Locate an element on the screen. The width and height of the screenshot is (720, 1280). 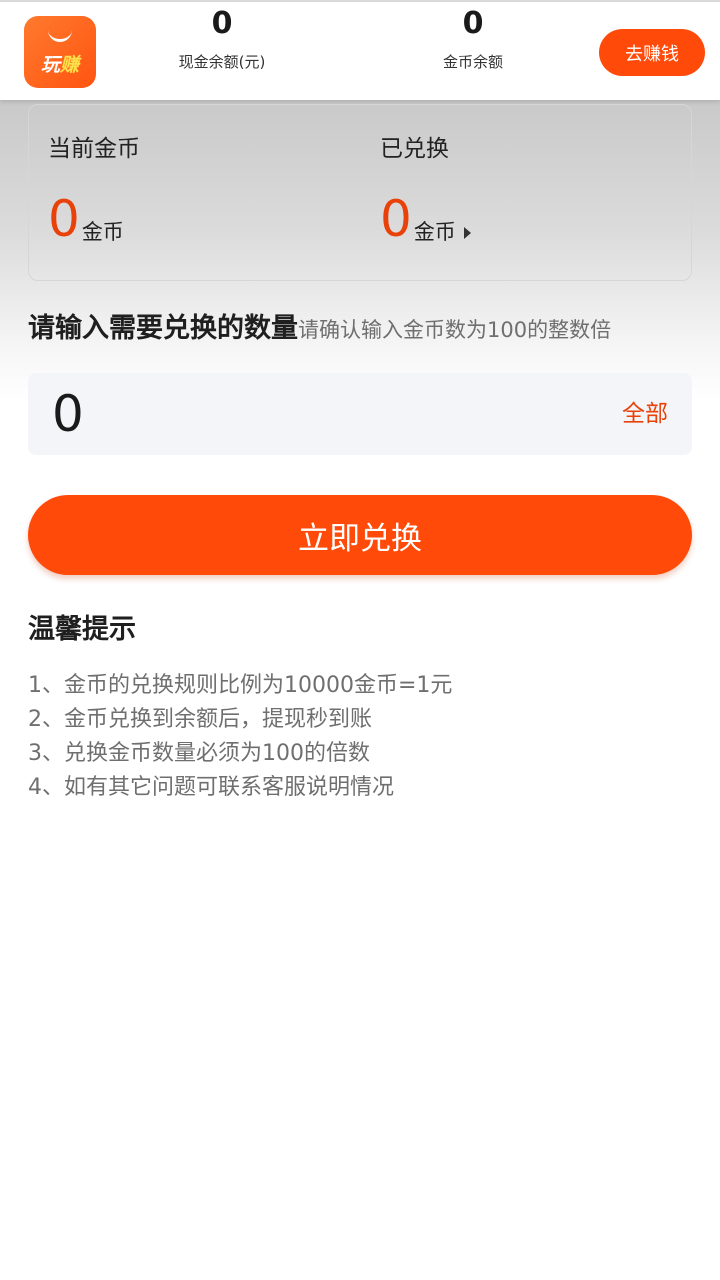
exchange-amount-input is located at coordinates (302, 414).